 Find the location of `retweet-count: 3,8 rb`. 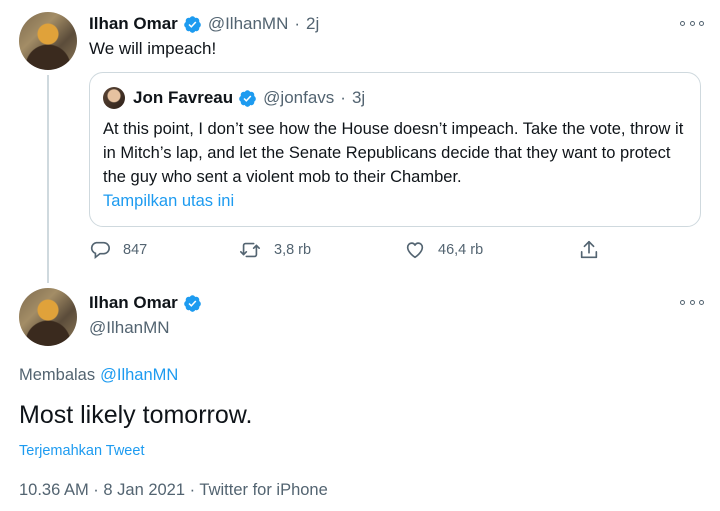

retweet-count: 3,8 rb is located at coordinates (293, 250).